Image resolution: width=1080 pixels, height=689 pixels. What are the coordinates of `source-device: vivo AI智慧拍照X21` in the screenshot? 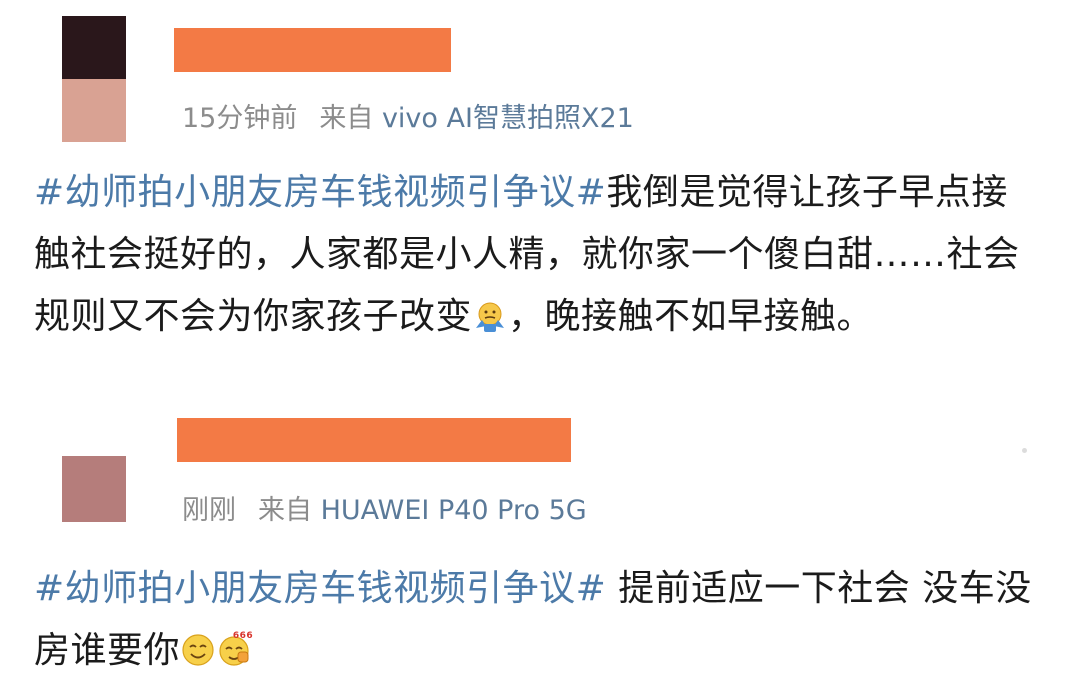 It's located at (508, 118).